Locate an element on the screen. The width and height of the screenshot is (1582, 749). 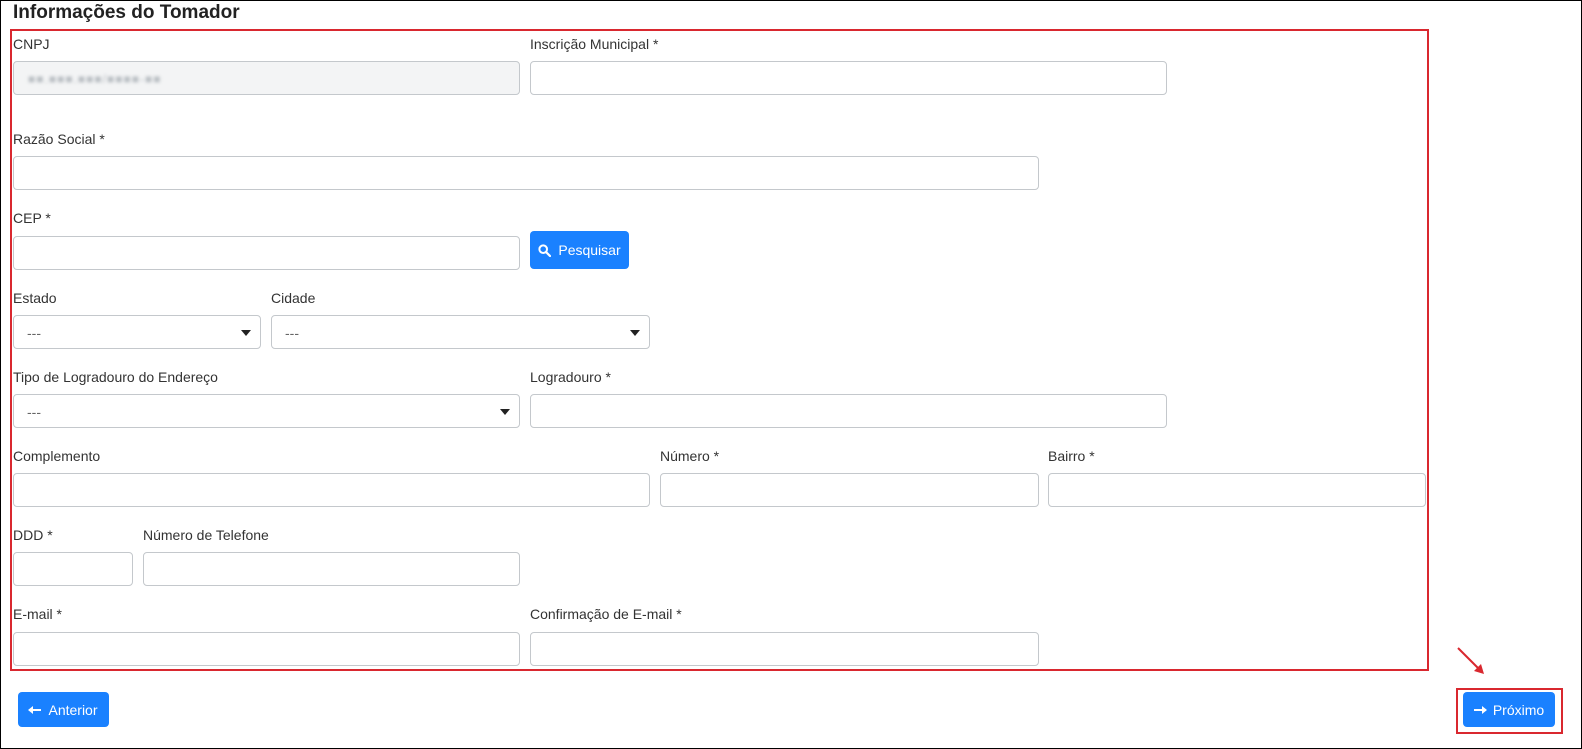
inscricao-municipal-field is located at coordinates (848, 78).